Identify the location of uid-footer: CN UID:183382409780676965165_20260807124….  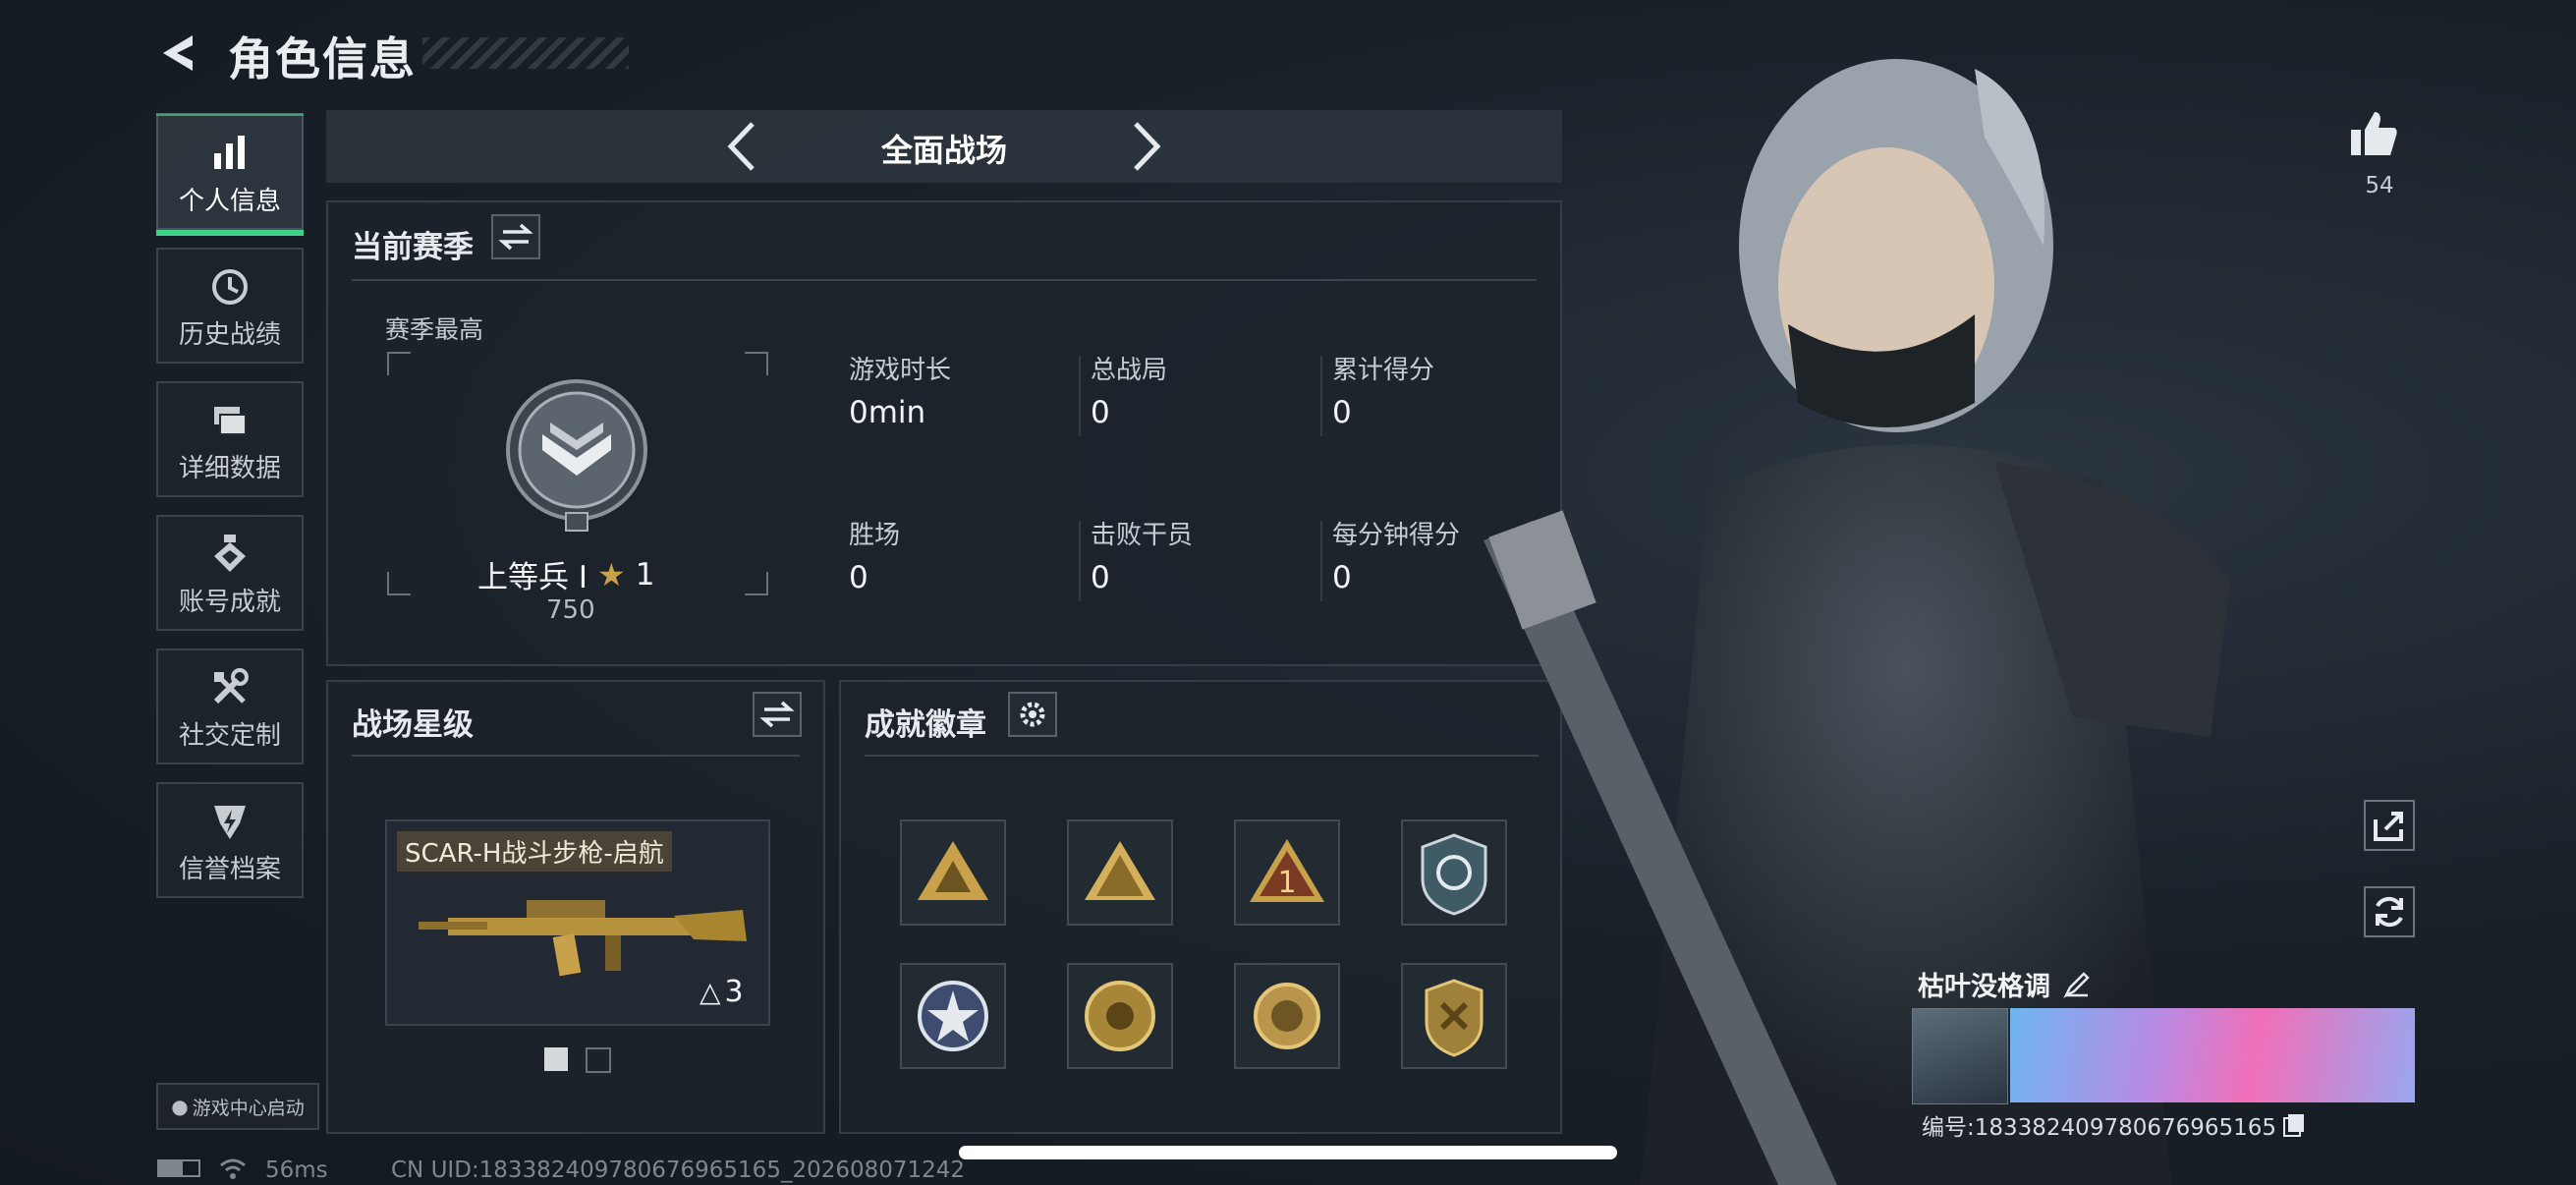
(678, 1170).